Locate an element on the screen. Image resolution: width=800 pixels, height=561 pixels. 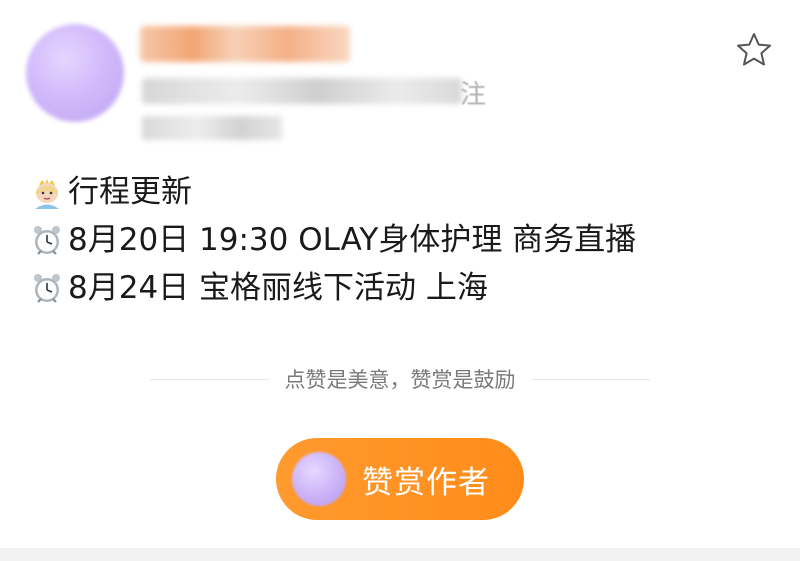
post-line-text: 行程更新 is located at coordinates (130, 192).